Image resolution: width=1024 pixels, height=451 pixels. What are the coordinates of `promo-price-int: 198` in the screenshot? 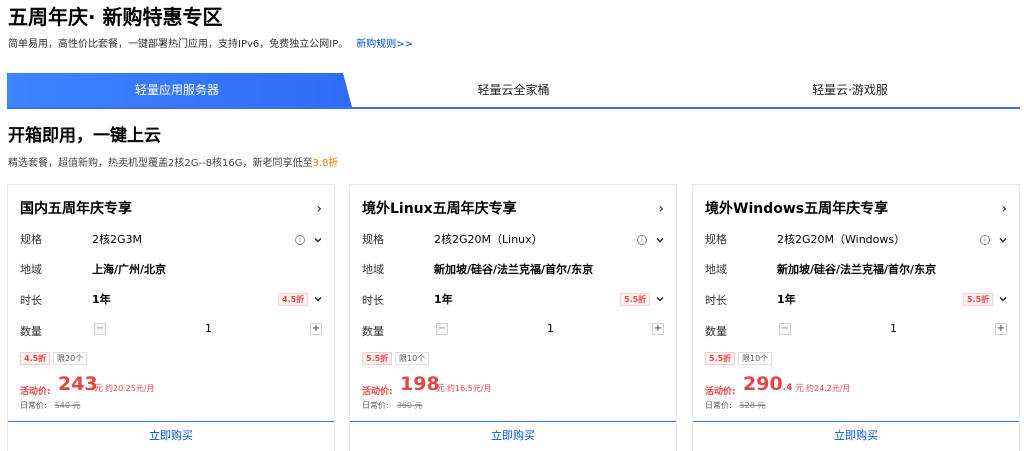 It's located at (420, 384).